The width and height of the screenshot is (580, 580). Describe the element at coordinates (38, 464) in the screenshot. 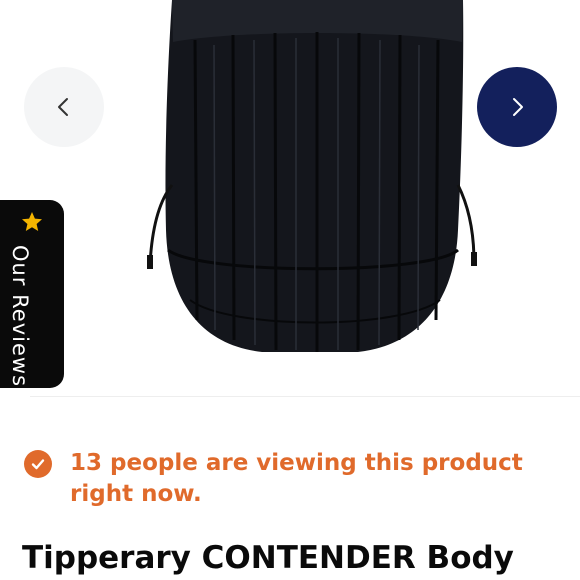

I see `check-circle-icon` at that location.